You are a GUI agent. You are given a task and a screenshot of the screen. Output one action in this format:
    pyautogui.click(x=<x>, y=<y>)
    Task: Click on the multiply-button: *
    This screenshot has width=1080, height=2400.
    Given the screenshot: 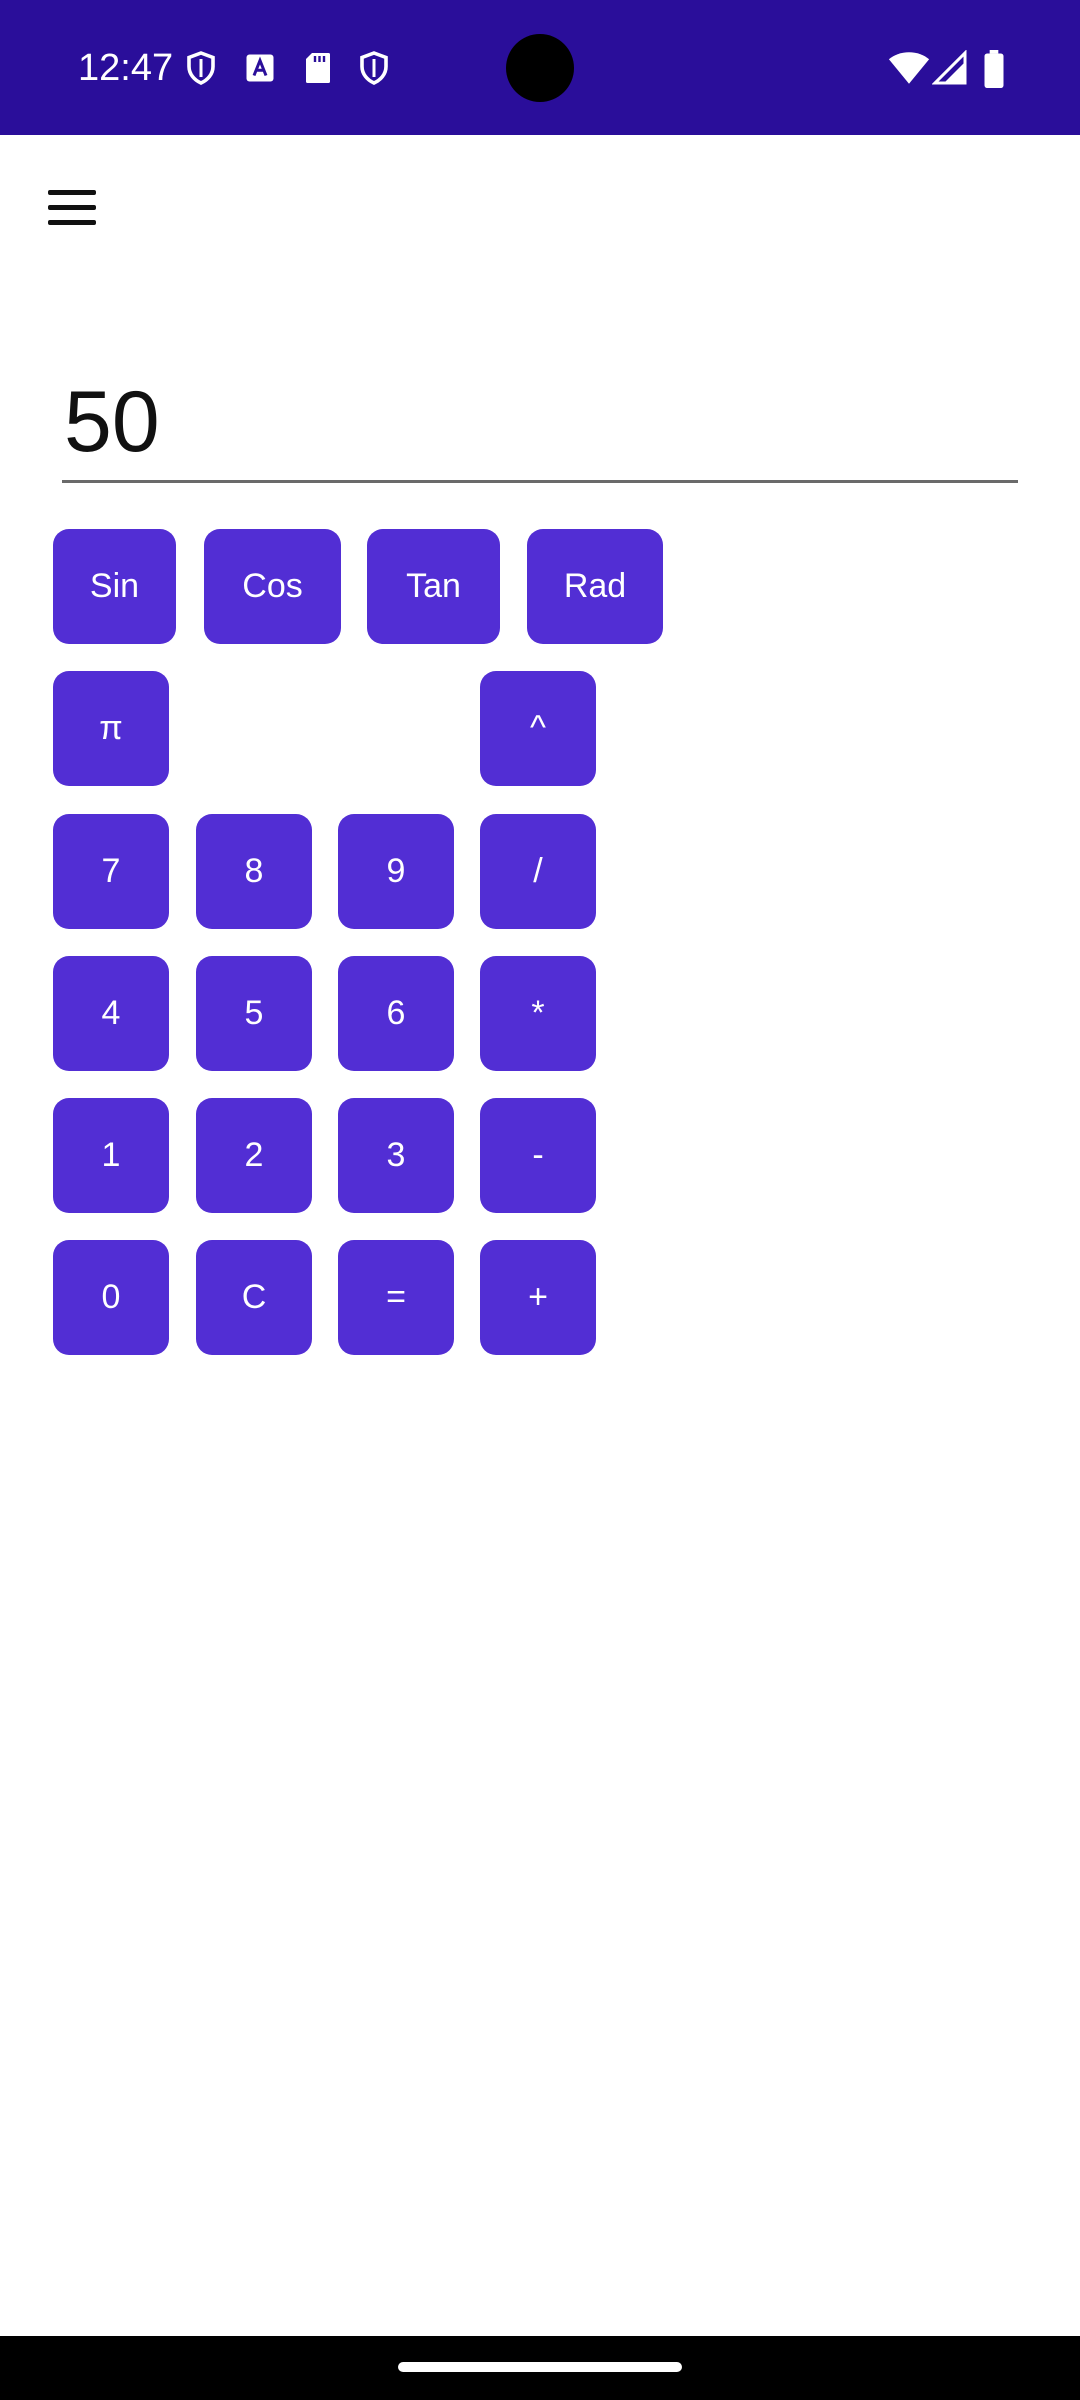 What is the action you would take?
    pyautogui.click(x=538, y=1013)
    